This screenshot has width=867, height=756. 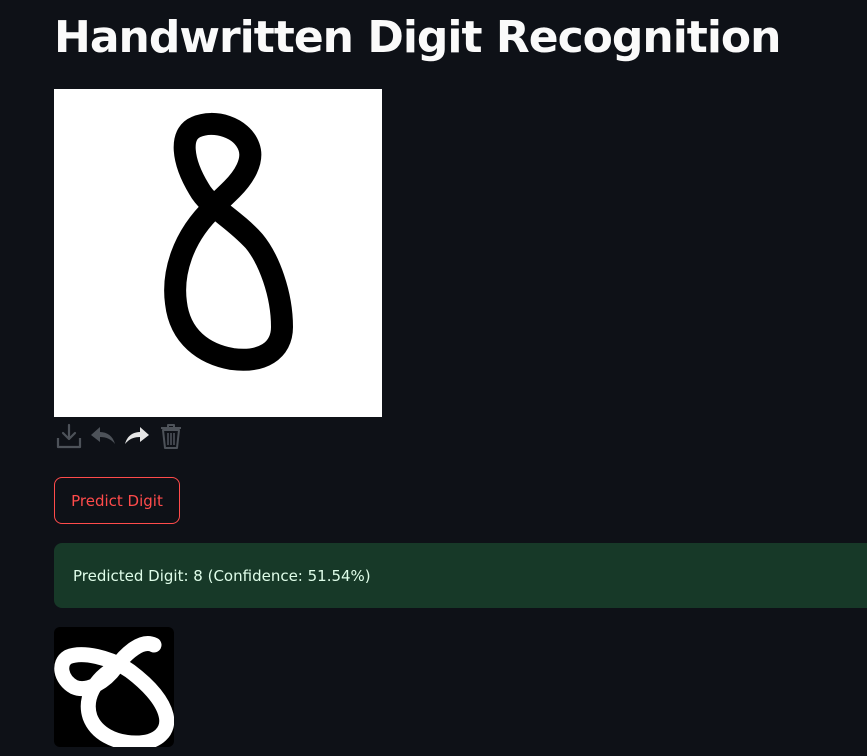 I want to click on predict-digit-button: Predict Digit, so click(x=117, y=500).